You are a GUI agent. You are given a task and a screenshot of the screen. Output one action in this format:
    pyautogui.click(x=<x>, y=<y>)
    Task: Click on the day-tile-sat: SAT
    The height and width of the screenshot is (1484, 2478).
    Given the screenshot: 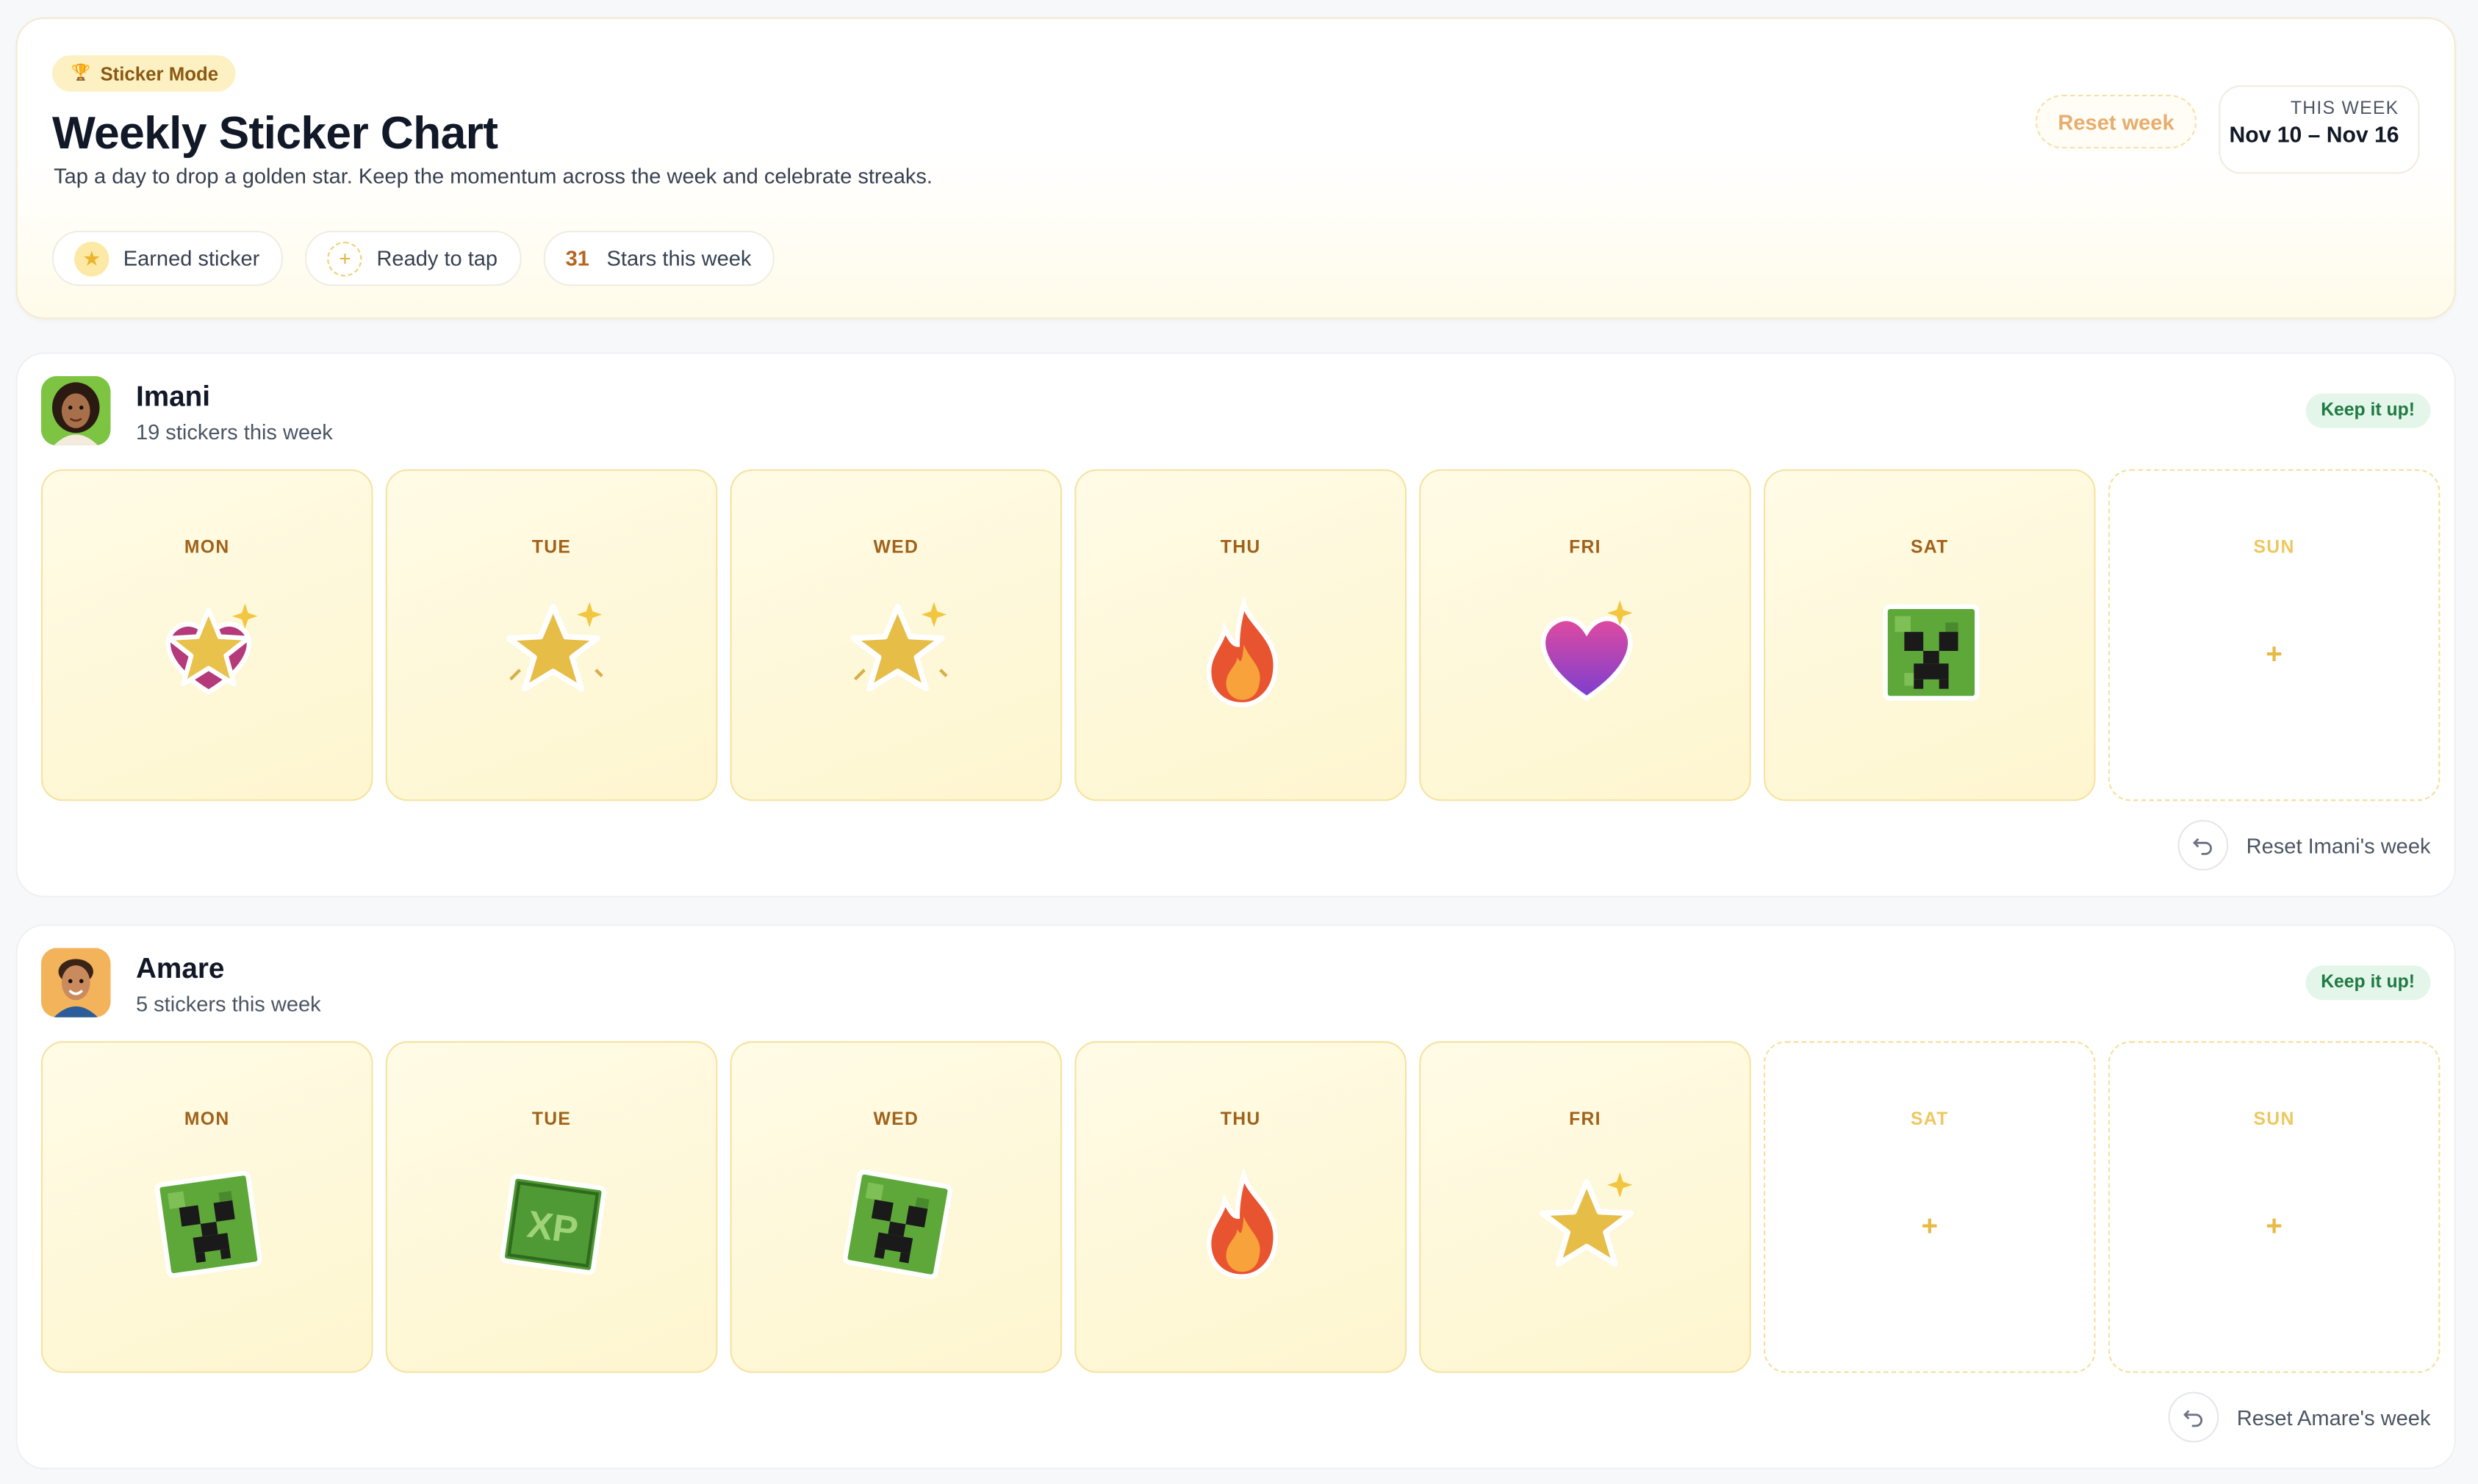 What is the action you would take?
    pyautogui.click(x=1929, y=635)
    